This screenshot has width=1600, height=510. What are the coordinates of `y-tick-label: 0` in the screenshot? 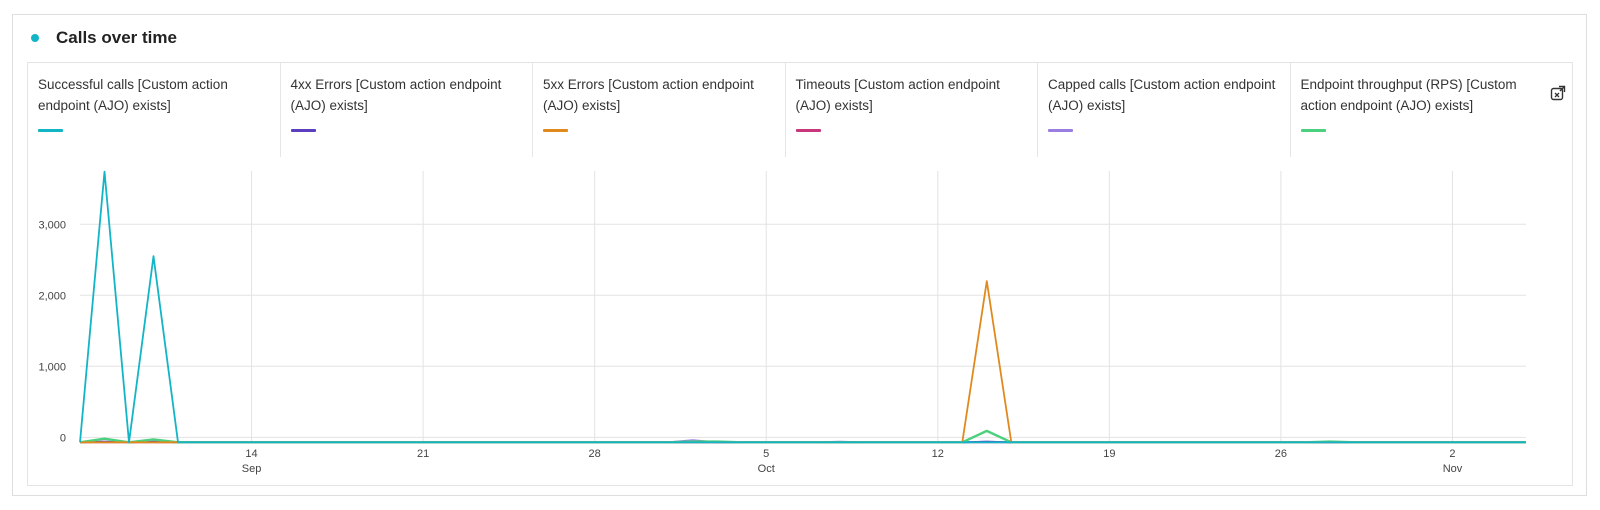 It's located at (63, 438).